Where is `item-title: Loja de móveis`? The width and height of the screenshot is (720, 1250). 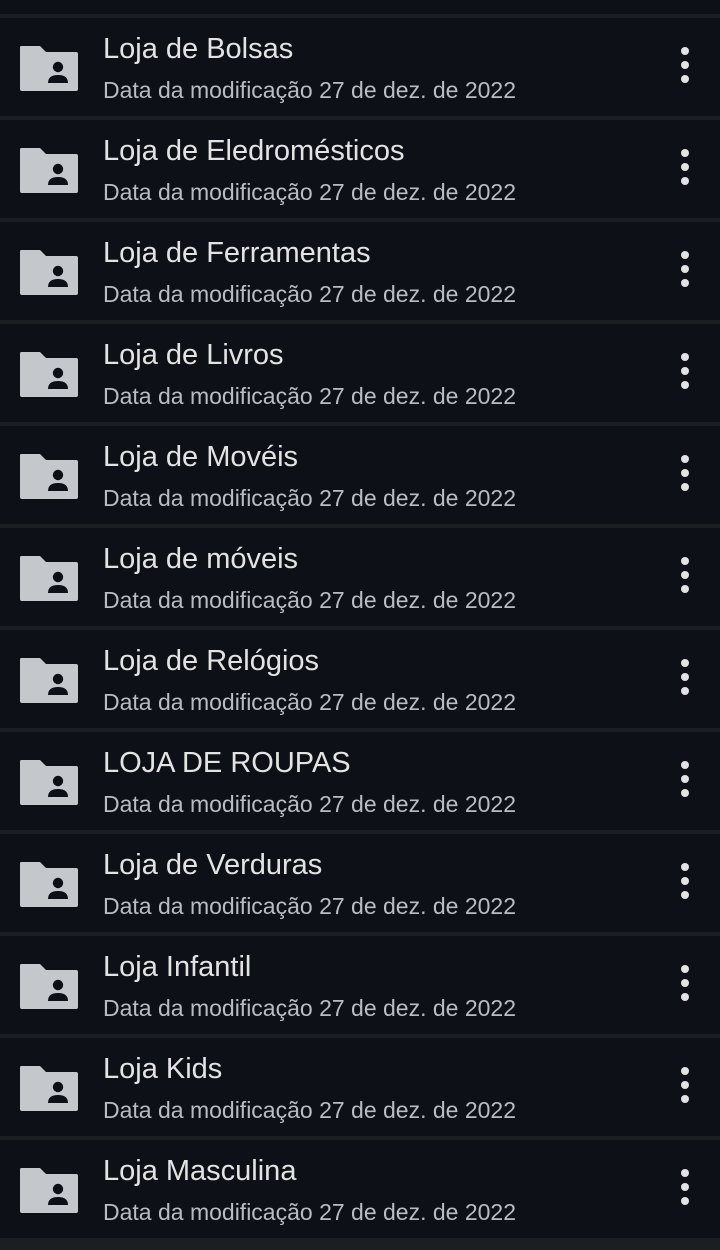
item-title: Loja de móveis is located at coordinates (201, 559).